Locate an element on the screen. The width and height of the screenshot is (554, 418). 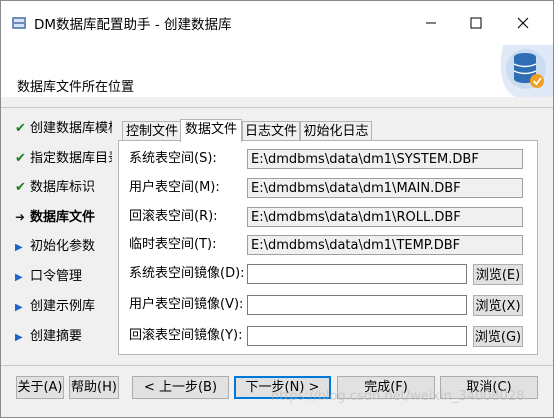
step-label: 数据库文件 is located at coordinates (63, 217).